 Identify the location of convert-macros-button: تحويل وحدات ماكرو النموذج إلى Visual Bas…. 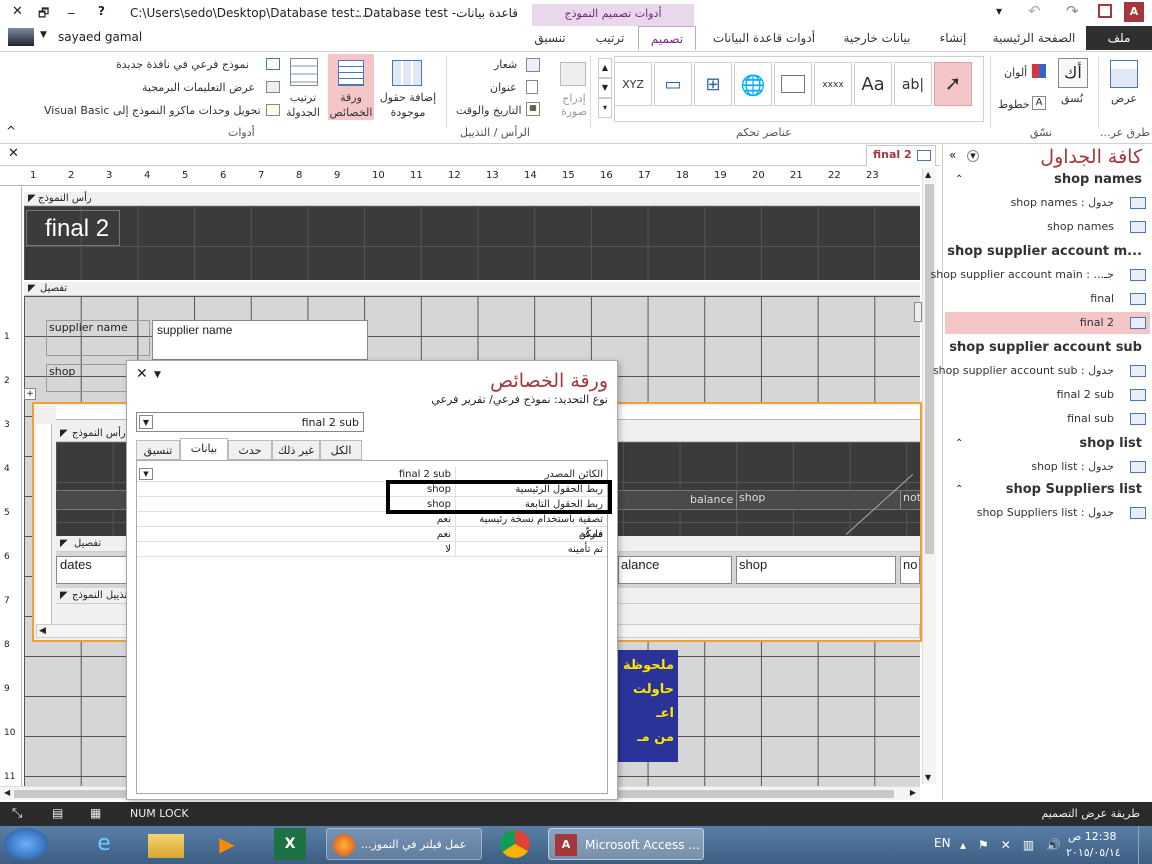
(152, 110).